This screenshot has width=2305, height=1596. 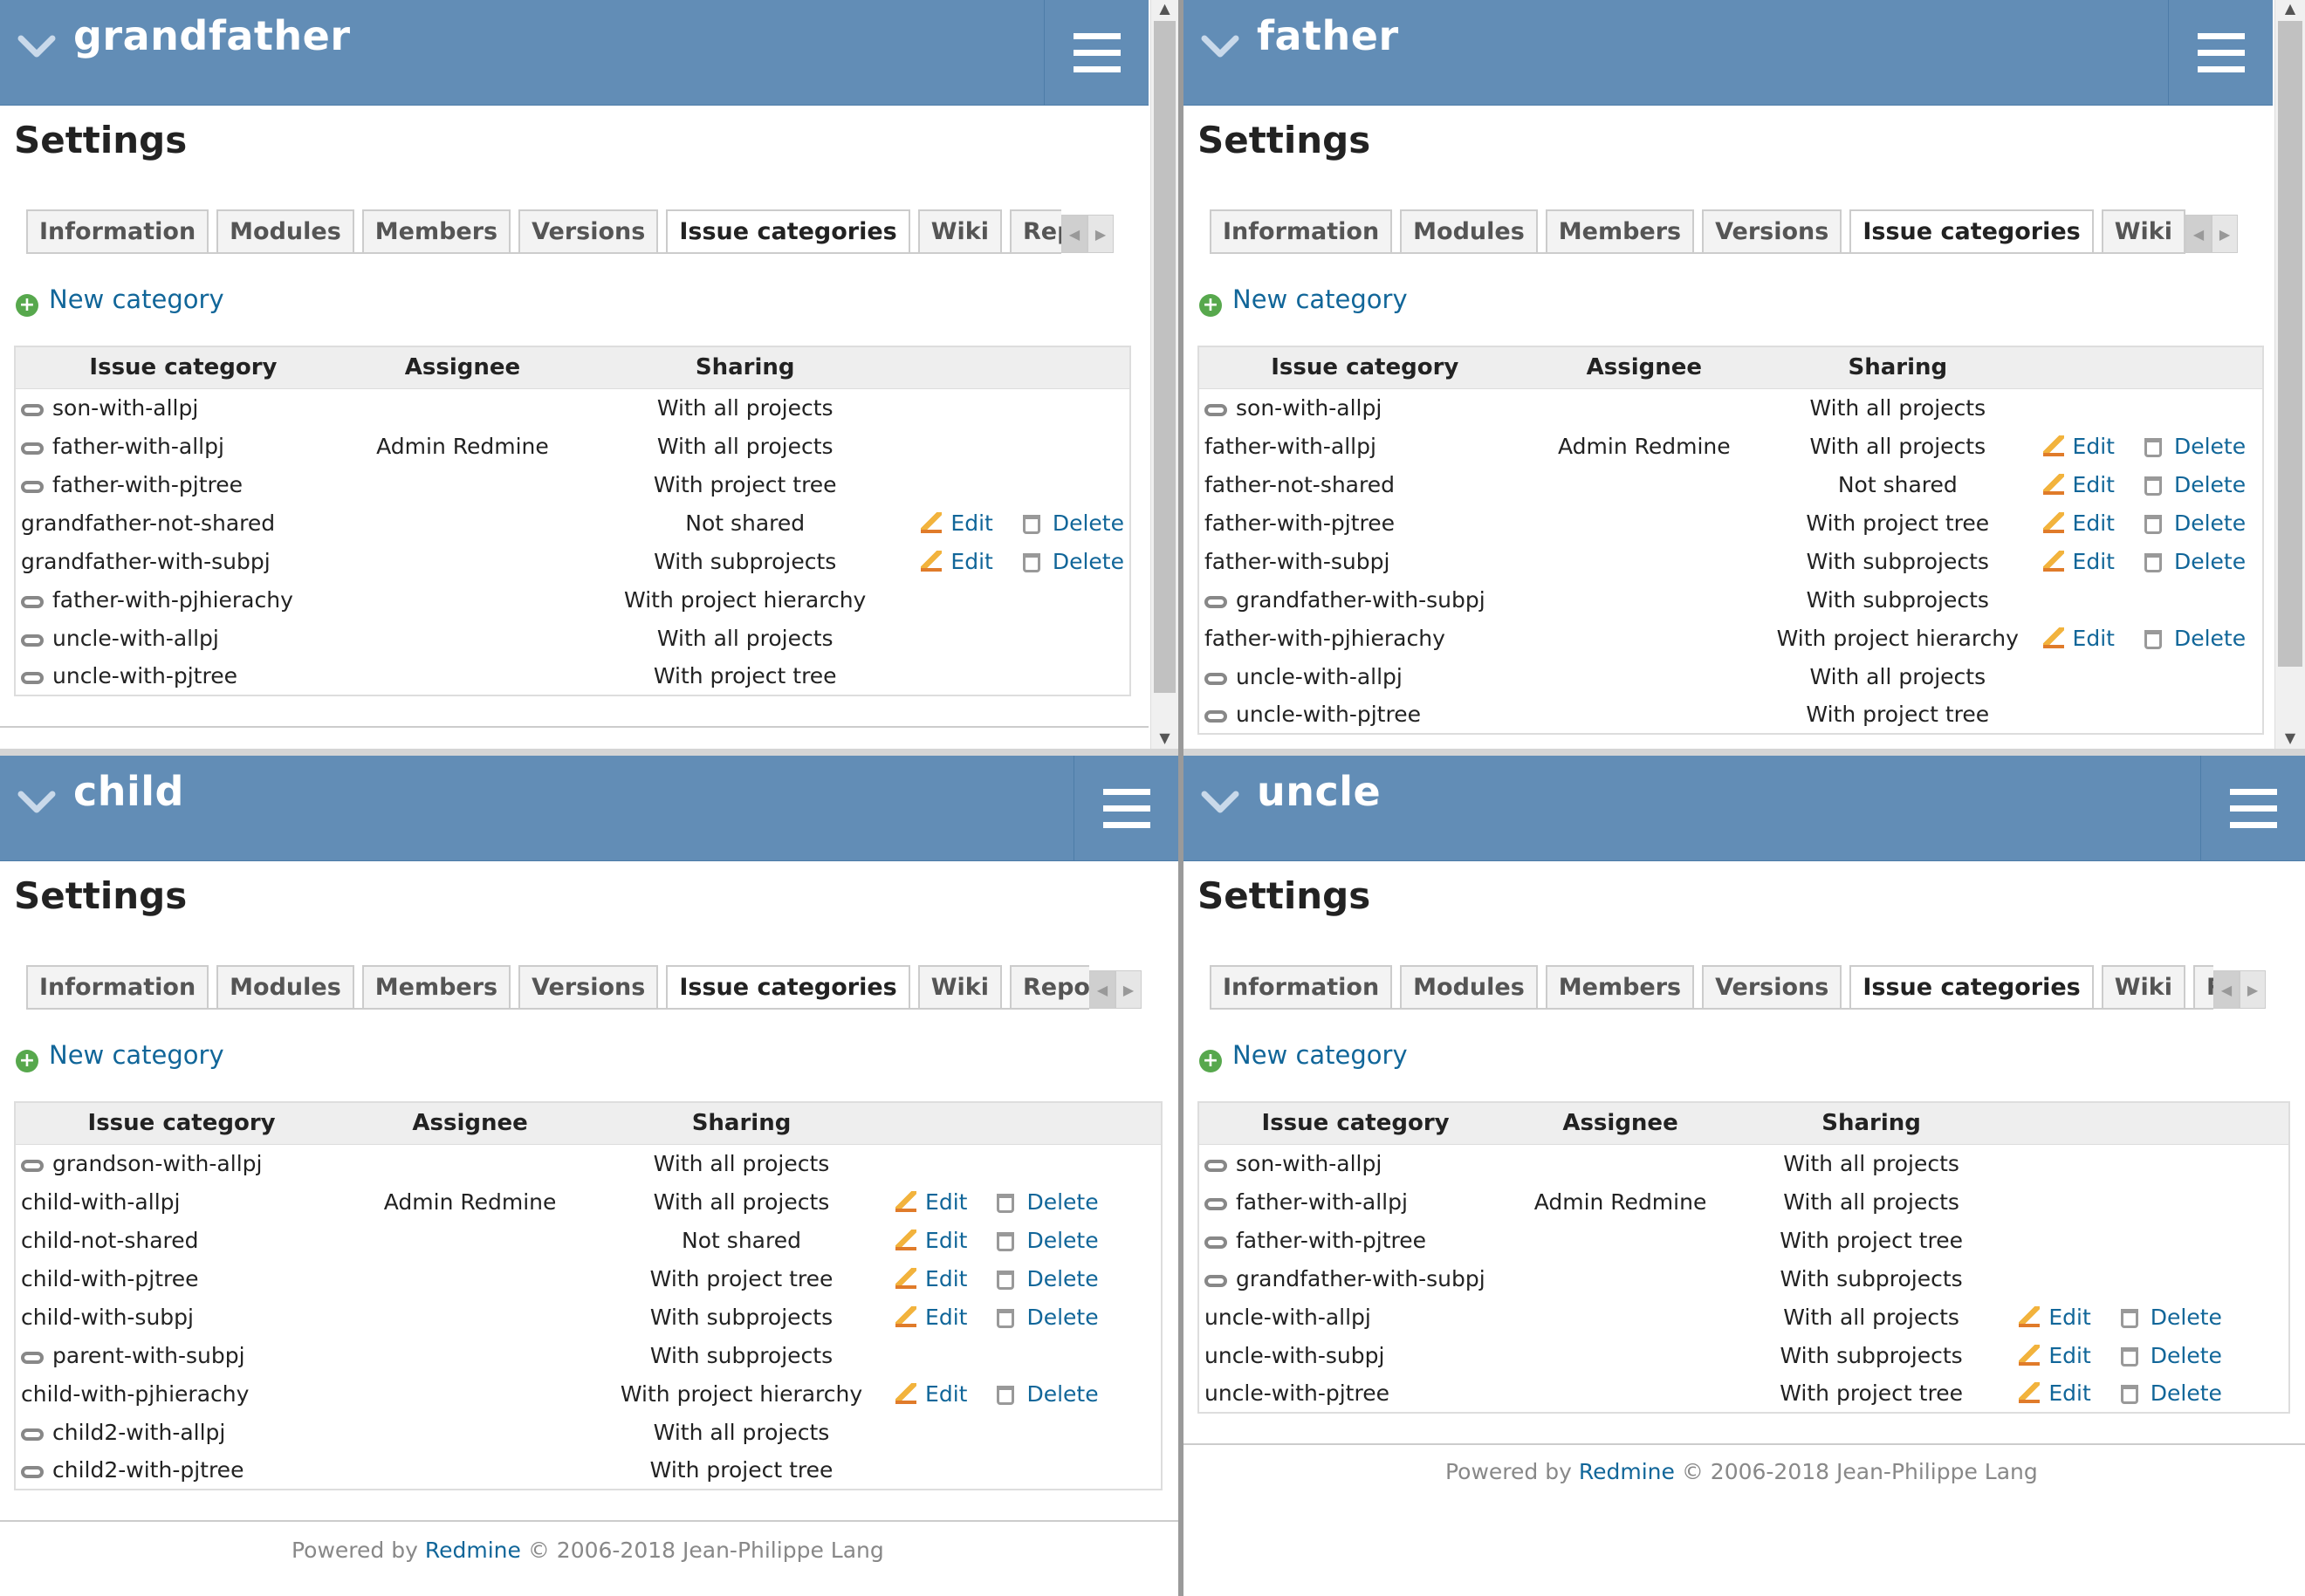 I want to click on tab-reposit: Reposit, so click(x=2203, y=987).